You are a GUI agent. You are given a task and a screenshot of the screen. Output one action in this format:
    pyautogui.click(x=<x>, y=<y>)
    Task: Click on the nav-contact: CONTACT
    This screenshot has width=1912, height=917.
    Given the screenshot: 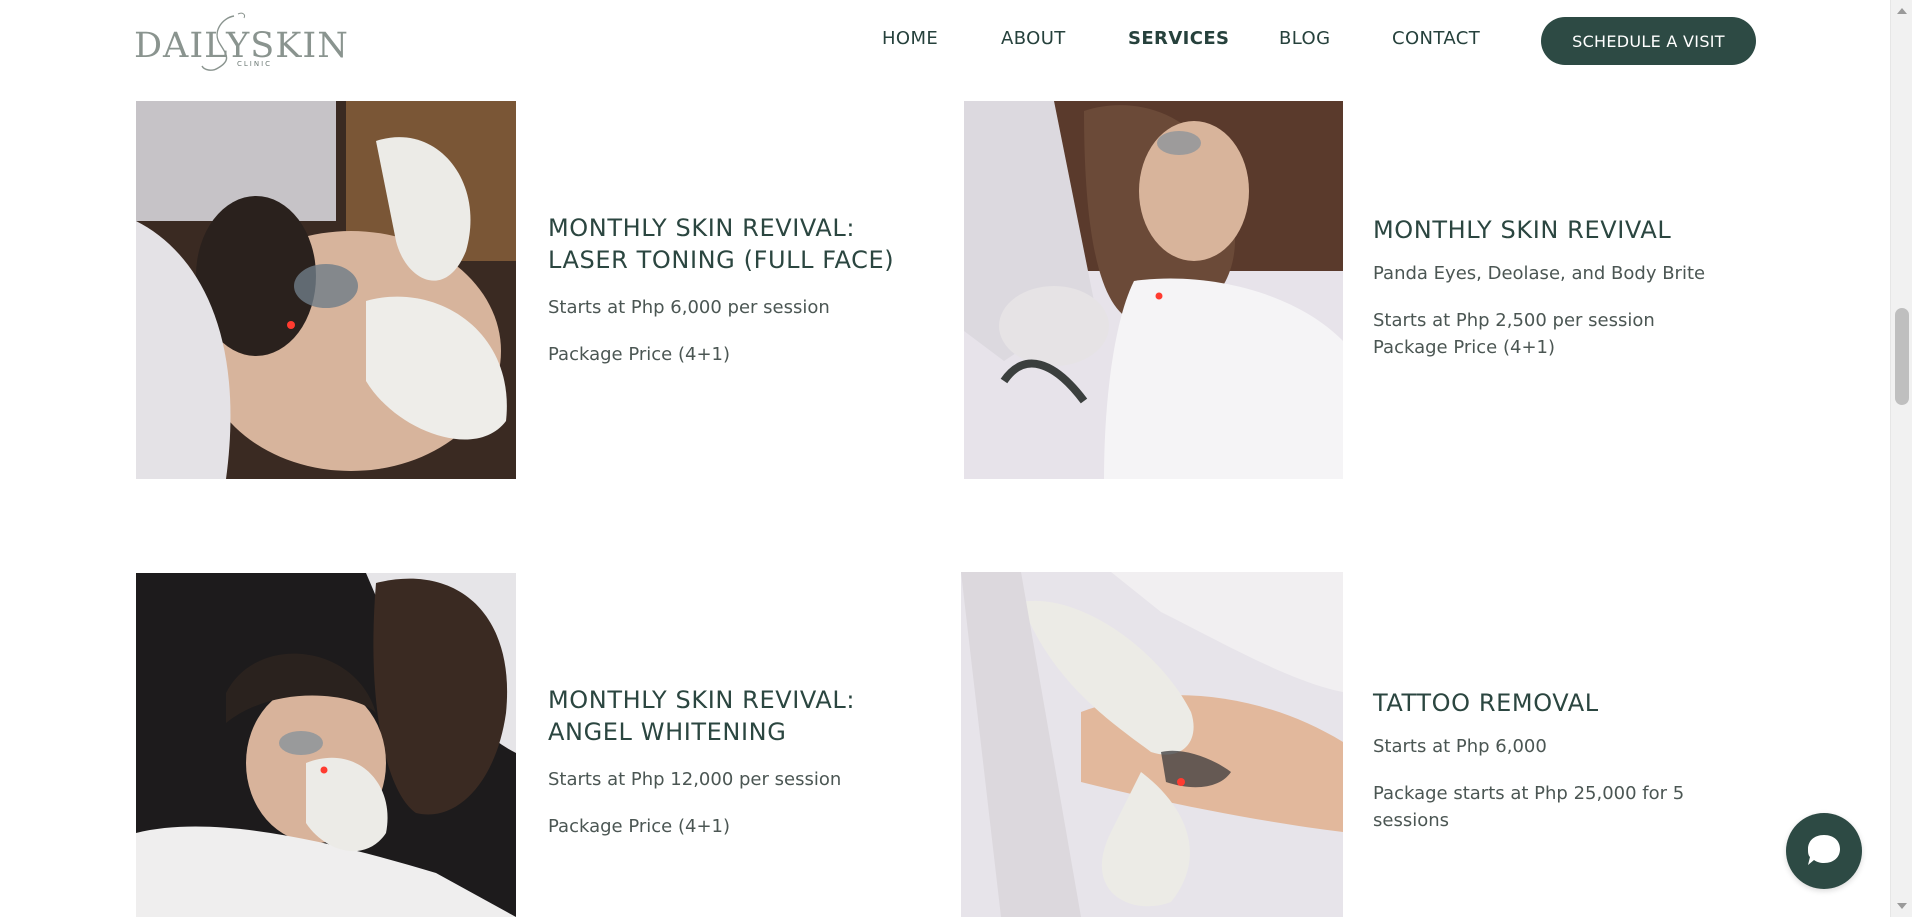 What is the action you would take?
    pyautogui.click(x=1436, y=38)
    